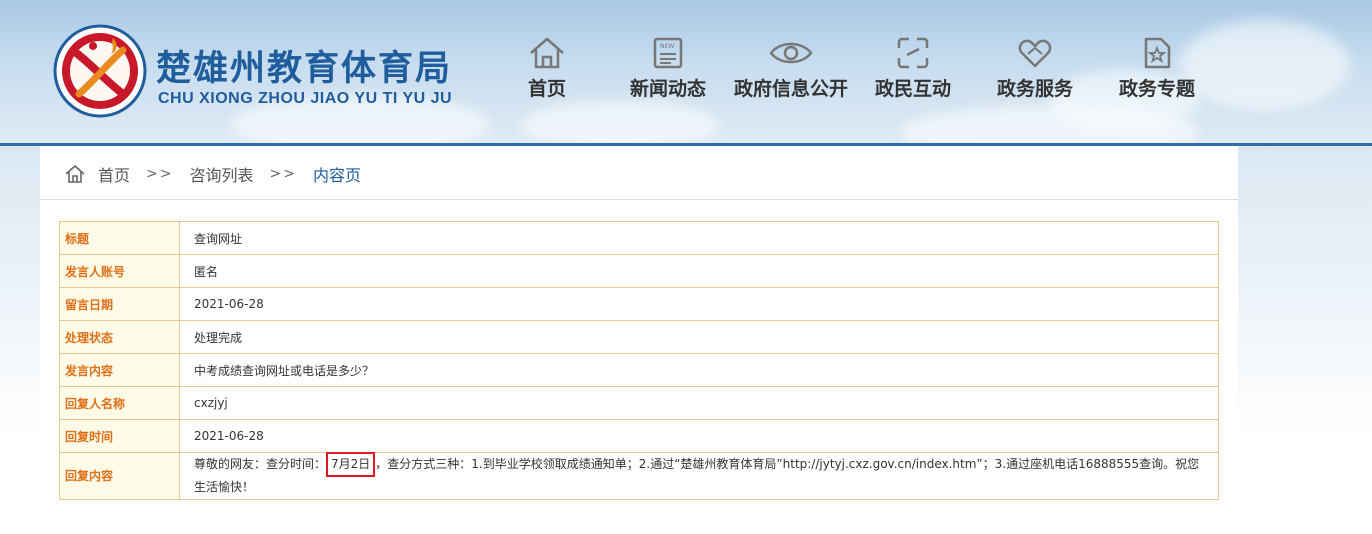 The image size is (1372, 534). What do you see at coordinates (119, 403) in the screenshot?
I see `row-key: 回复人名称` at bounding box center [119, 403].